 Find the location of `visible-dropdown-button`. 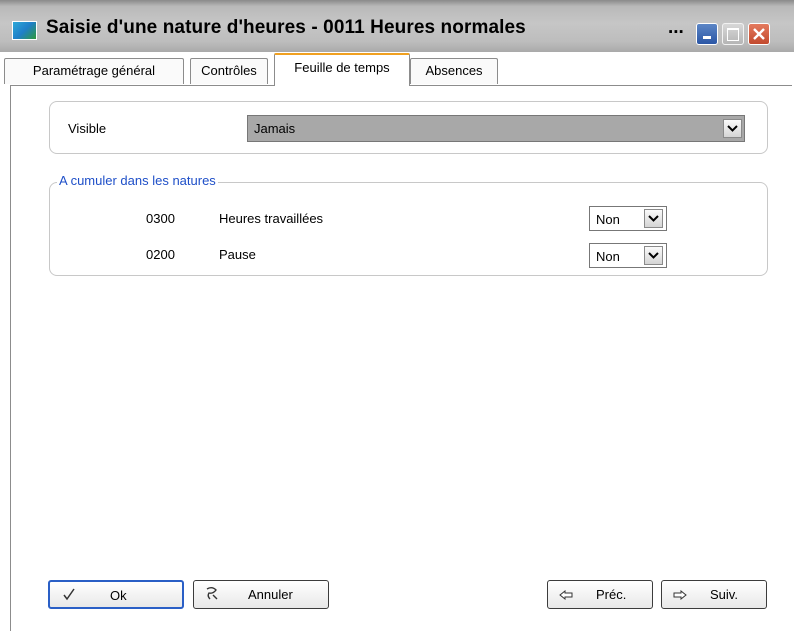

visible-dropdown-button is located at coordinates (732, 128).